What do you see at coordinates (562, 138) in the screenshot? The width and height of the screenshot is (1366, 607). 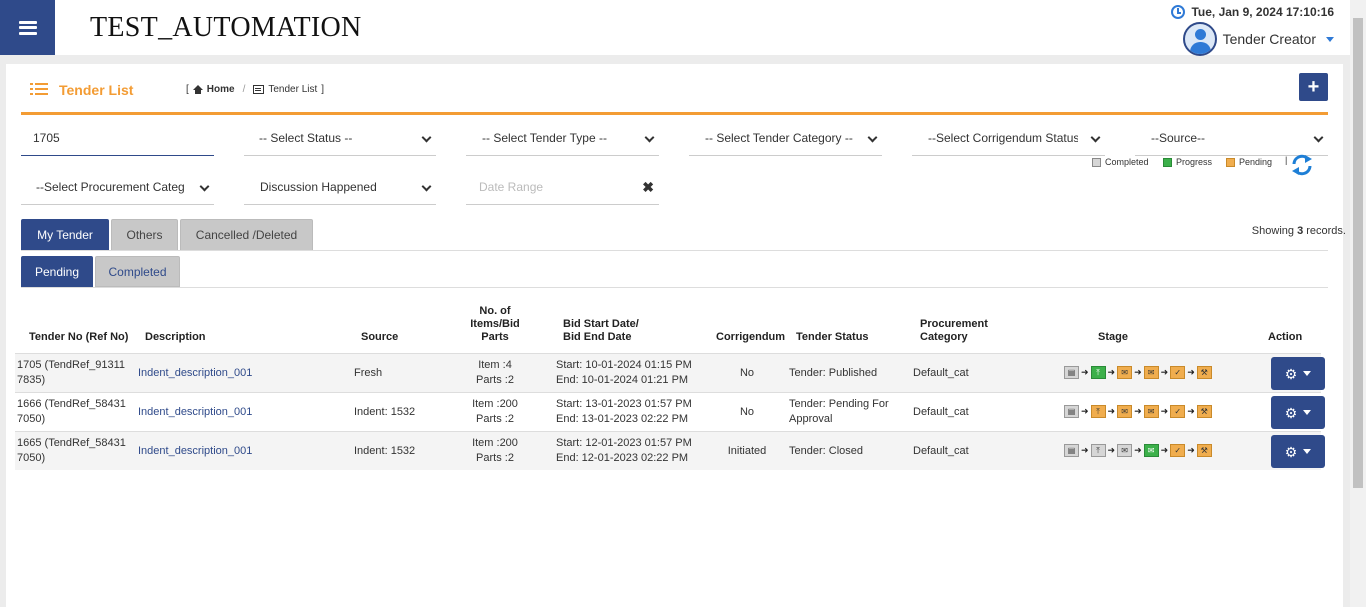 I see `tender-type-select: -- Select Tender Type --` at bounding box center [562, 138].